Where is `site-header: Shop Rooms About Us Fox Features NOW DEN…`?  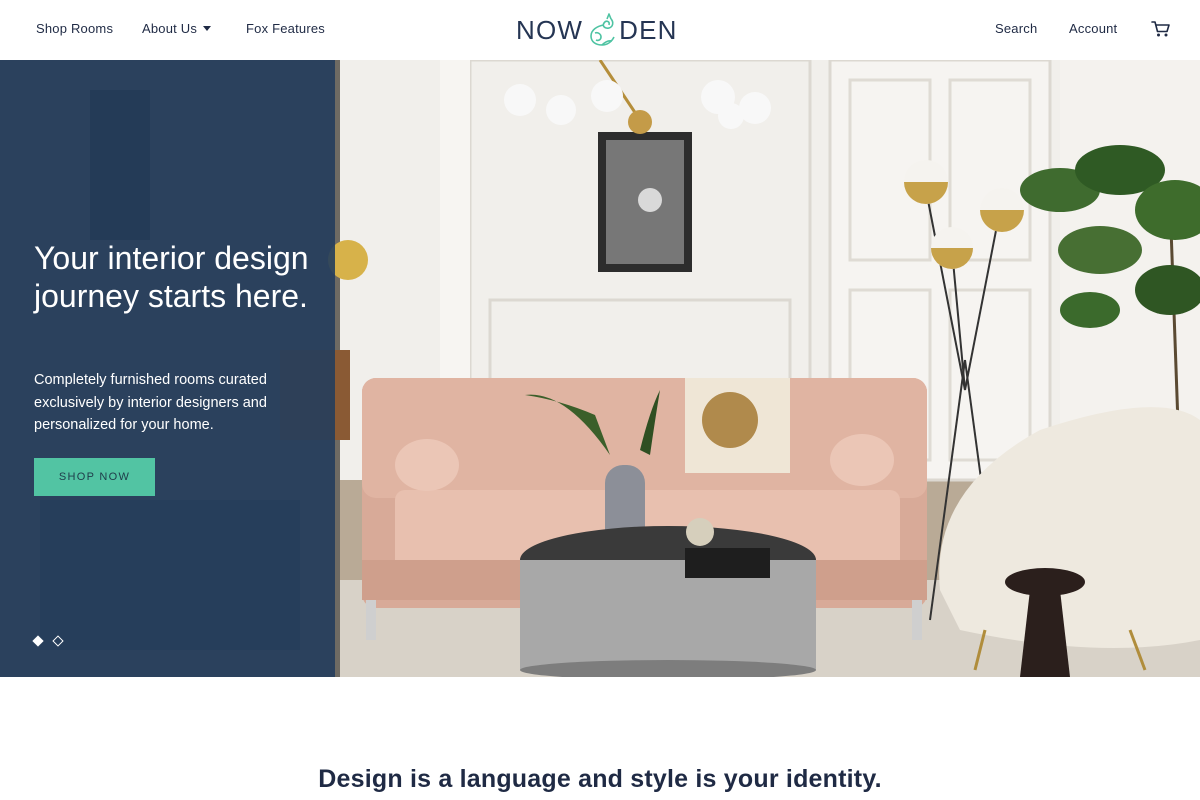
site-header: Shop Rooms About Us Fox Features NOW DEN… is located at coordinates (600, 30).